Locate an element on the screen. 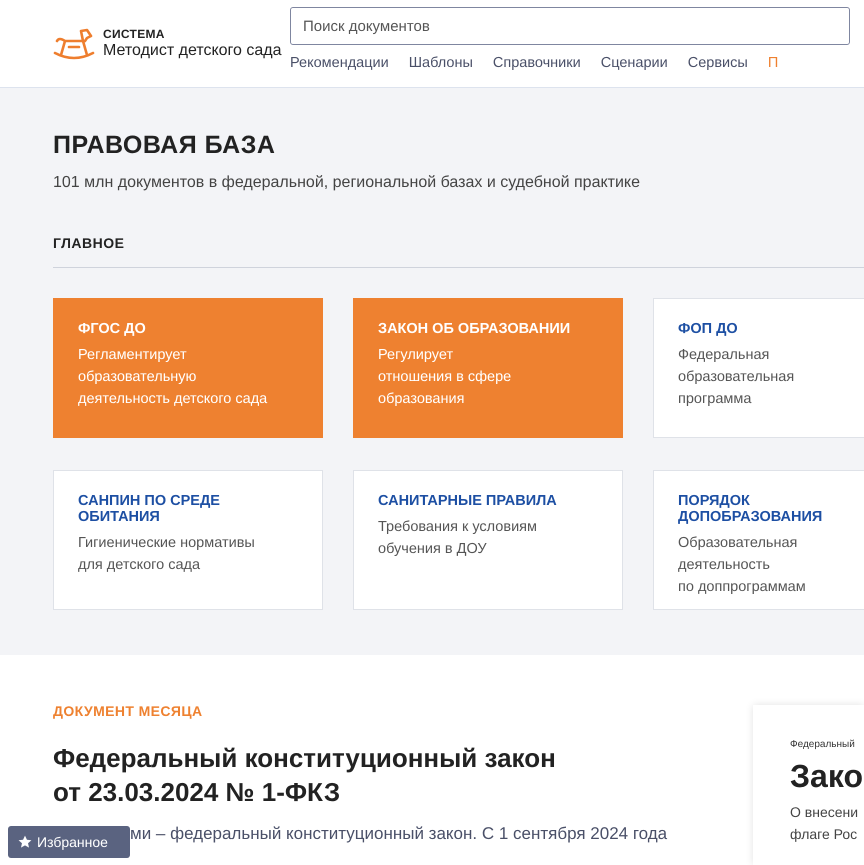 The image size is (864, 865). search-field: Поиск документов is located at coordinates (570, 26).